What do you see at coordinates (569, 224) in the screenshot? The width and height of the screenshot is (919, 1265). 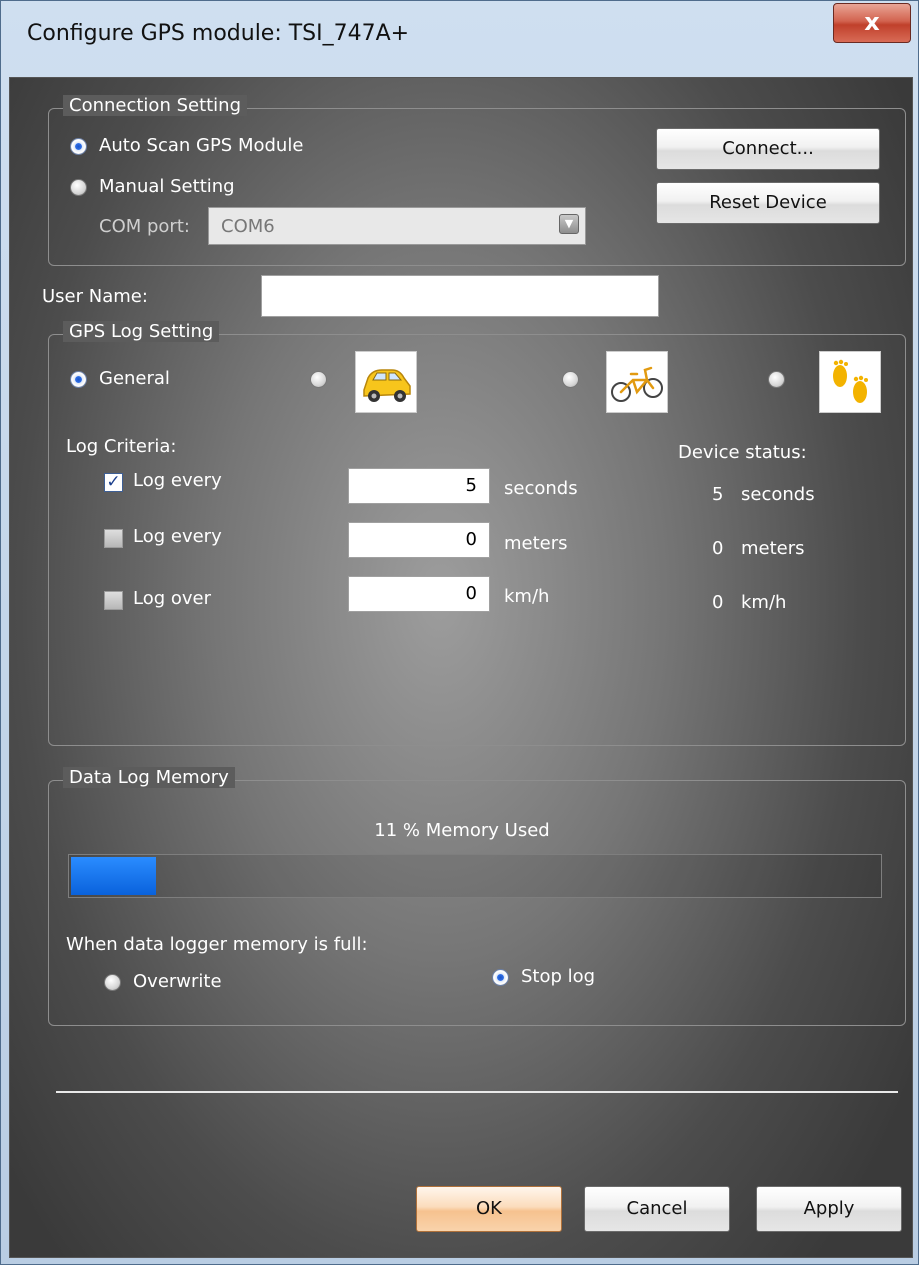 I see `chevron-down-icon: ▼` at bounding box center [569, 224].